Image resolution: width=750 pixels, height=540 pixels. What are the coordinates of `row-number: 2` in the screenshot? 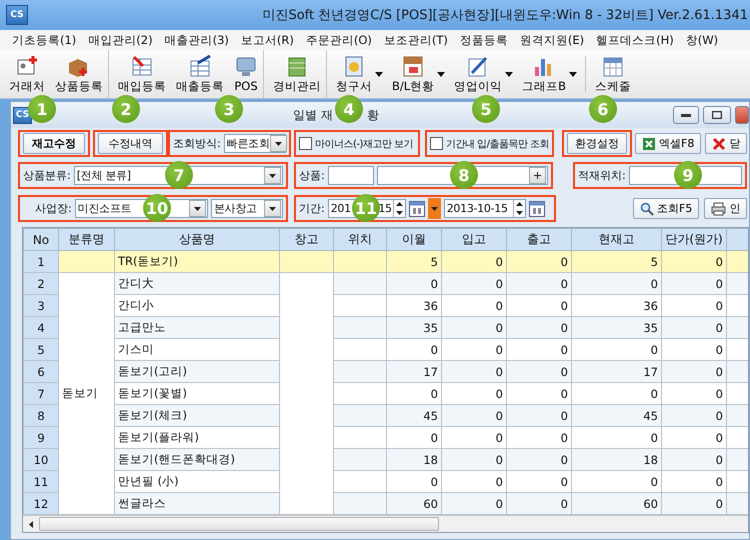 It's located at (41, 283).